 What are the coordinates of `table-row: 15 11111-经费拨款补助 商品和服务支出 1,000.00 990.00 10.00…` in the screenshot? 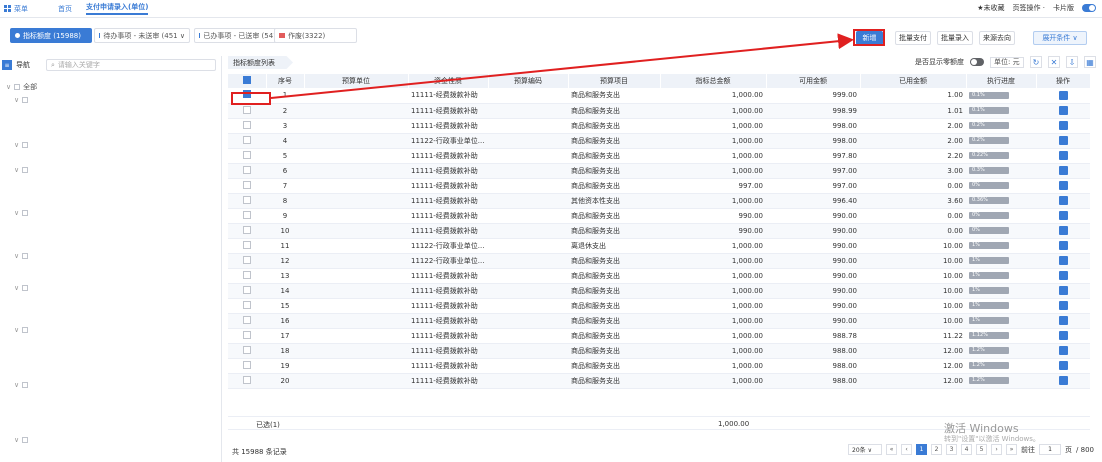 It's located at (659, 306).